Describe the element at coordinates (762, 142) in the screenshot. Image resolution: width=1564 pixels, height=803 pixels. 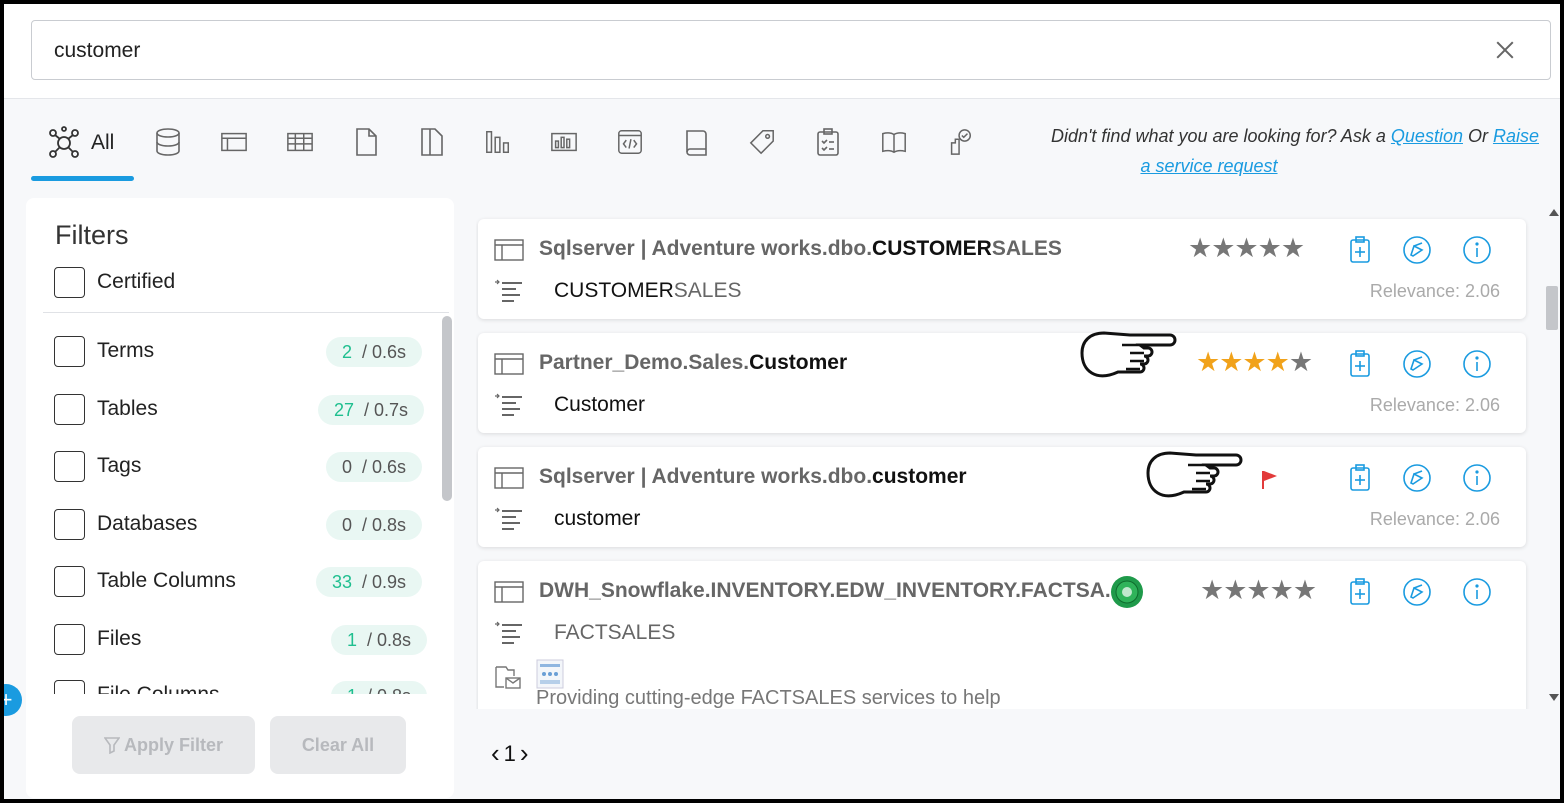
I see `tab-tags` at that location.